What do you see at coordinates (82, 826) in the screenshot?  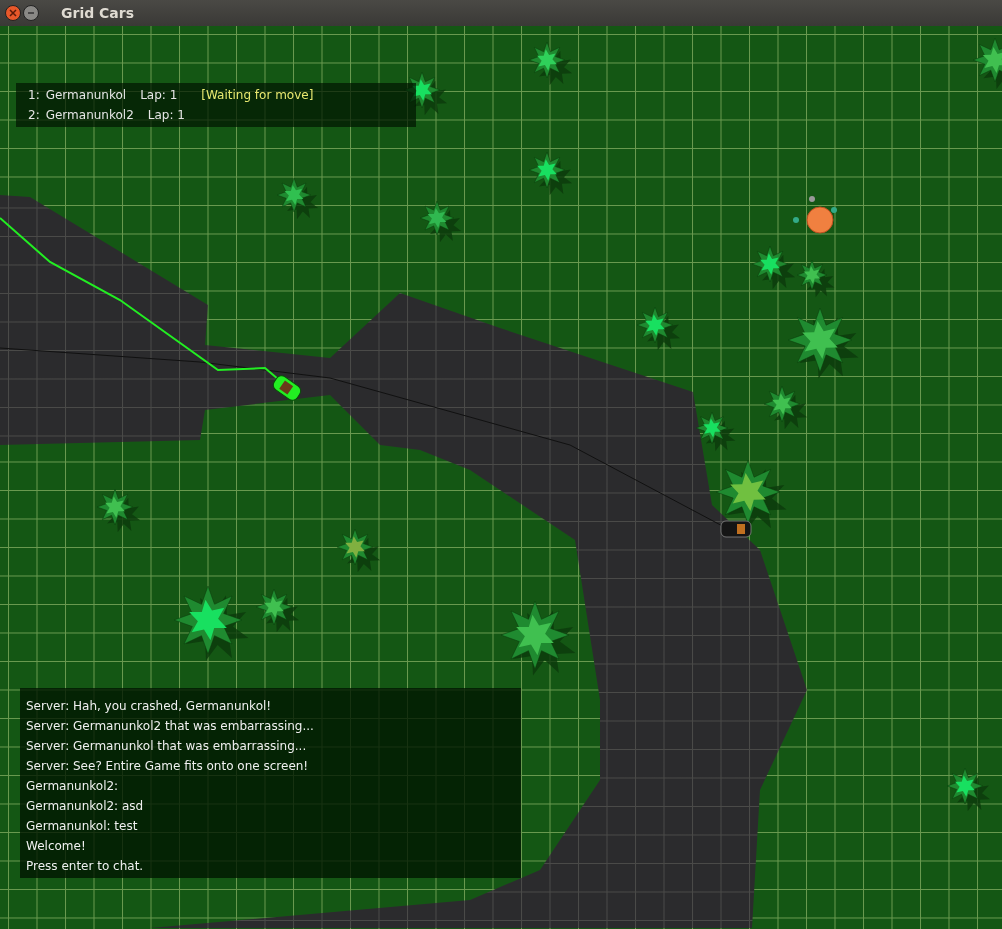 I see `chat-message: Germanunkol: test` at bounding box center [82, 826].